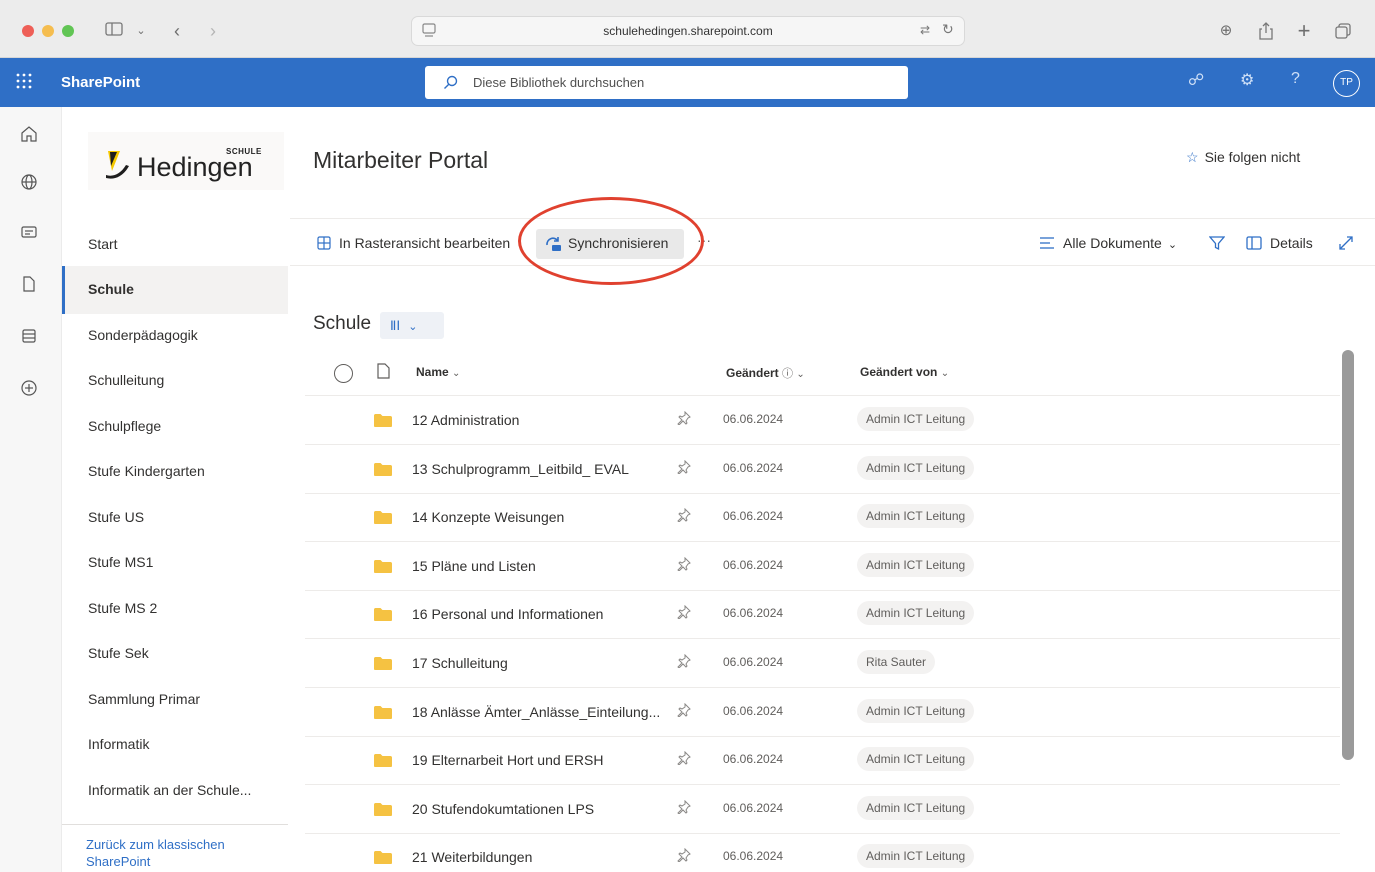 Image resolution: width=1375 pixels, height=872 pixels. Describe the element at coordinates (400, 160) in the screenshot. I see `page-title: Mitarbeiter Portal` at that location.